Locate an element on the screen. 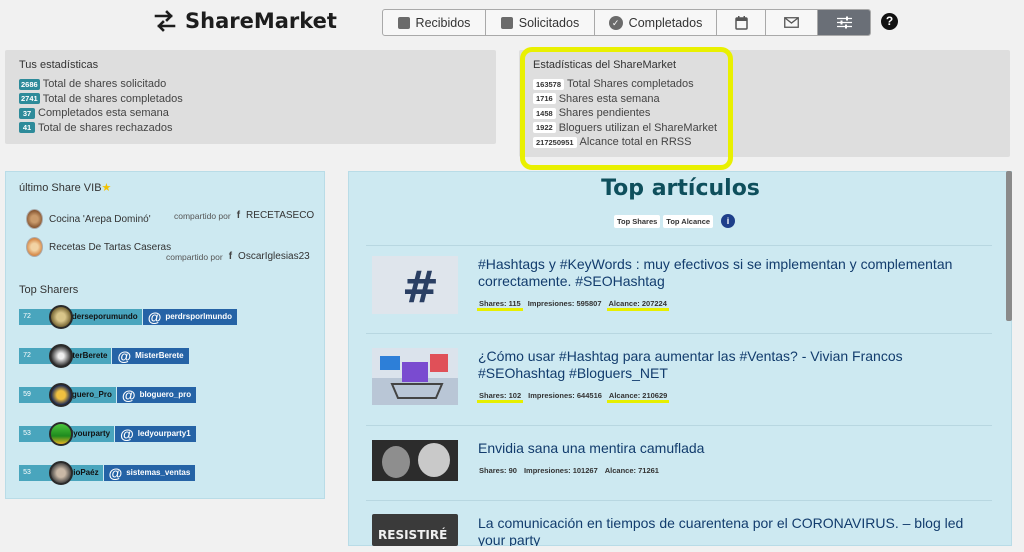  twitter-handle: @ MisterBerete is located at coordinates (150, 356).